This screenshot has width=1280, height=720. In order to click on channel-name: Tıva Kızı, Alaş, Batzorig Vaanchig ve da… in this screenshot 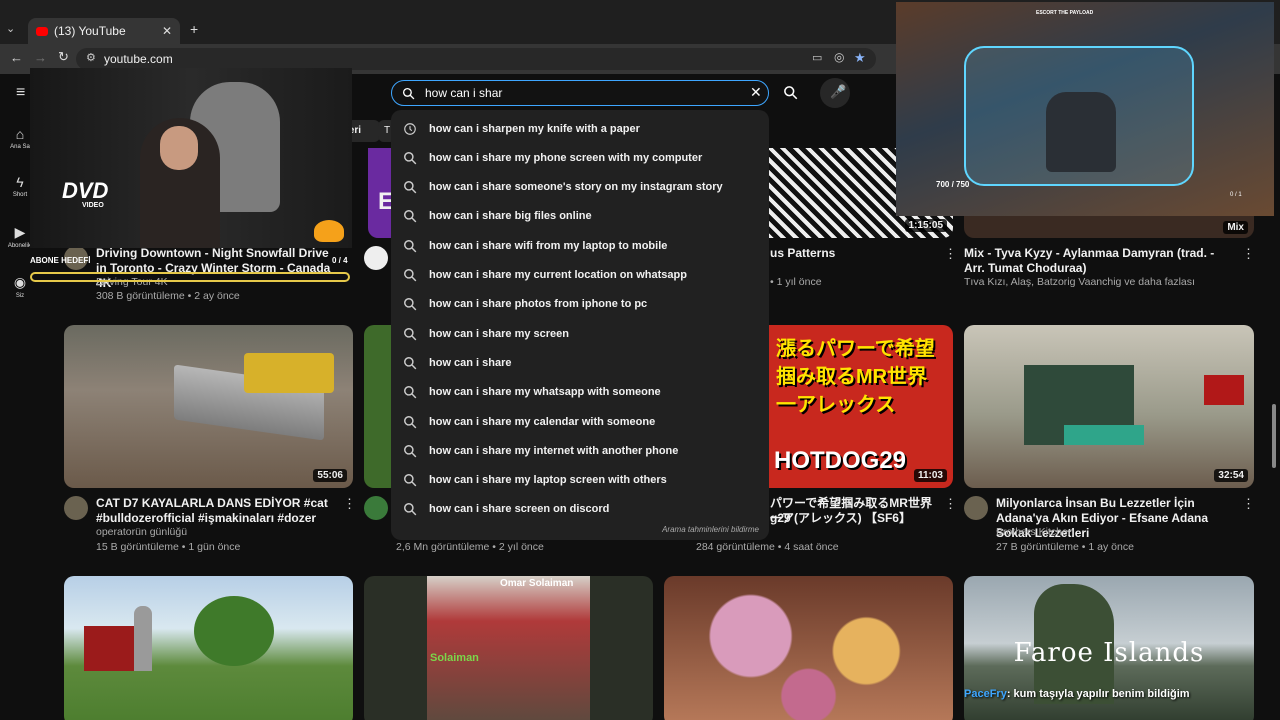, I will do `click(1109, 282)`.